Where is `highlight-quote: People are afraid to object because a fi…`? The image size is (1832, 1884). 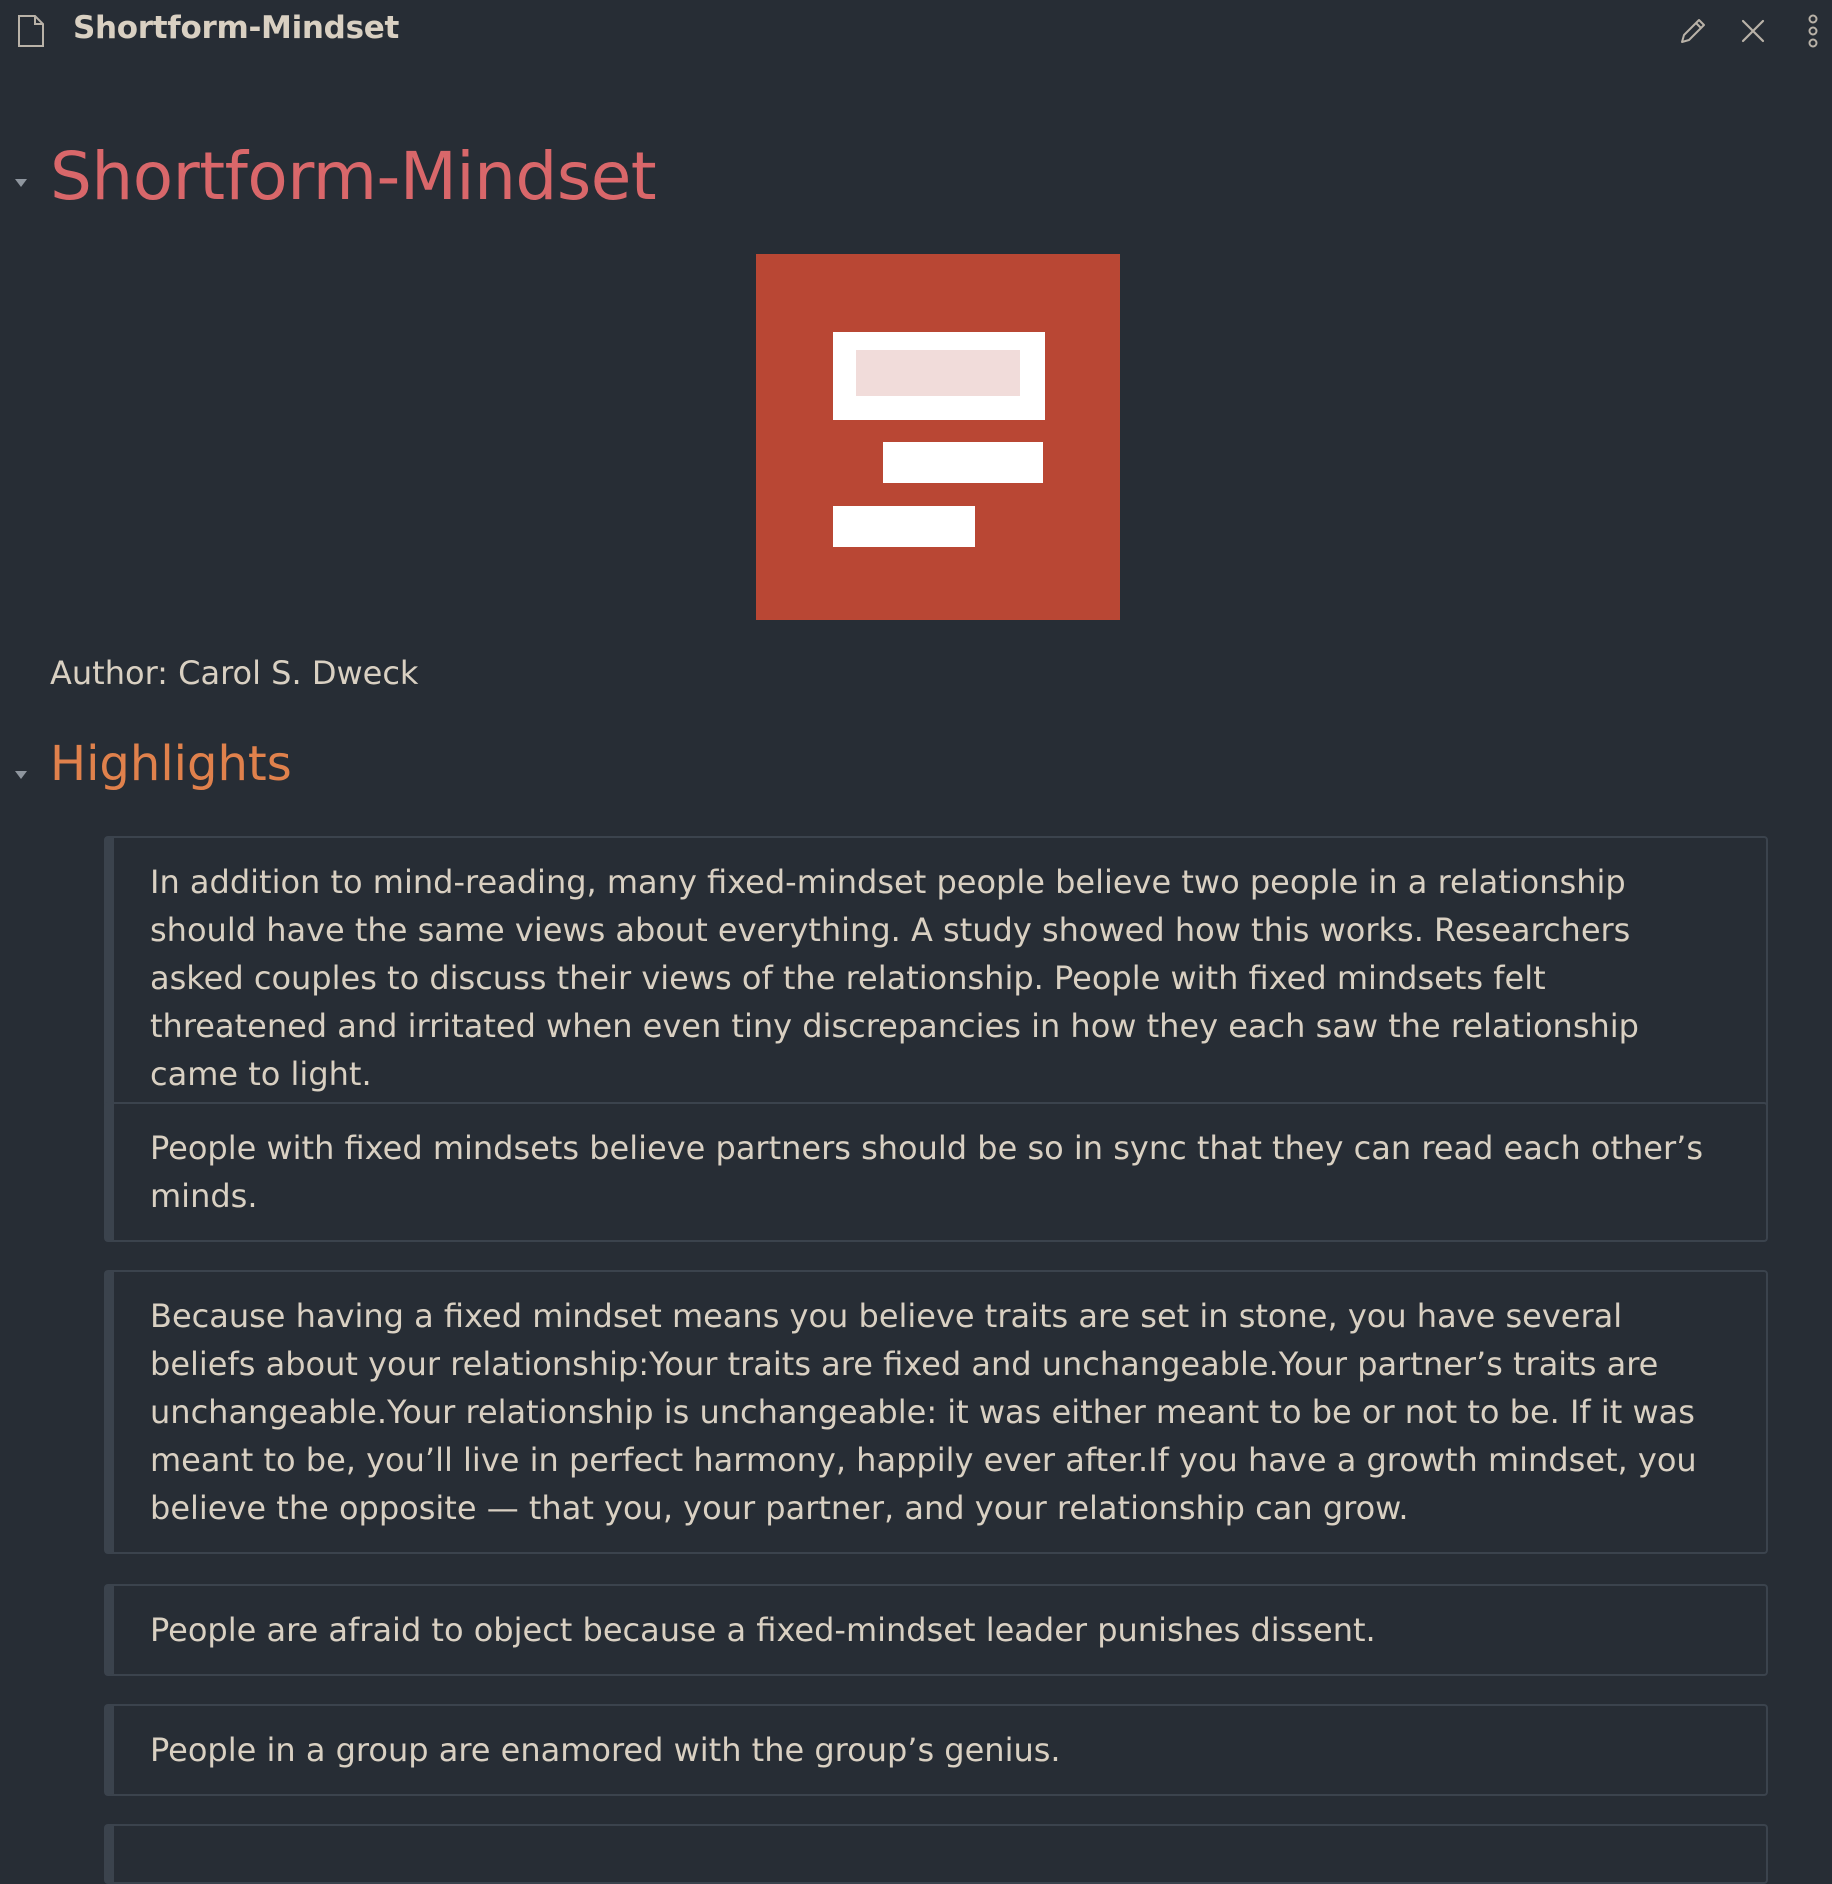
highlight-quote: People are afraid to object because a fi… is located at coordinates (936, 1630).